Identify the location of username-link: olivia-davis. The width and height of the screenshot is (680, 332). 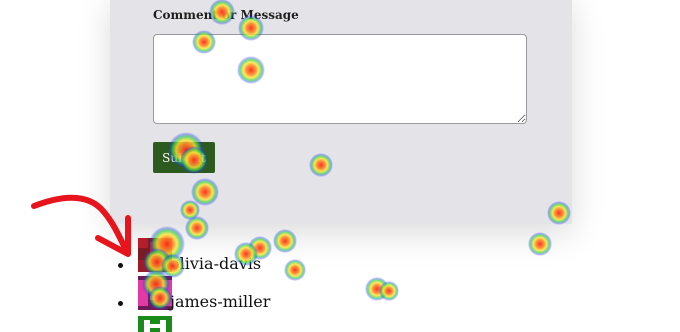
(215, 263).